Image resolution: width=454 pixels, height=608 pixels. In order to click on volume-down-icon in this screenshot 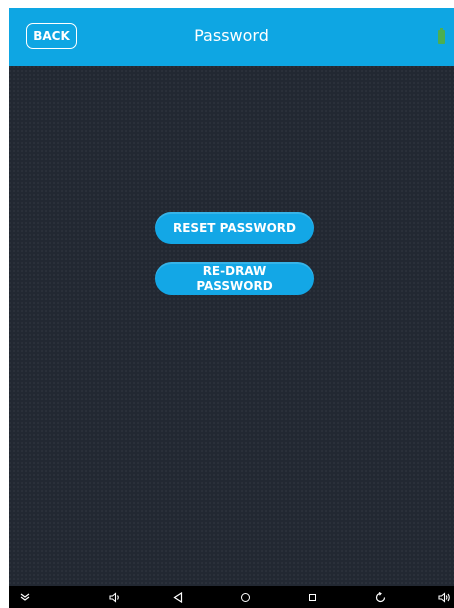, I will do `click(115, 597)`.